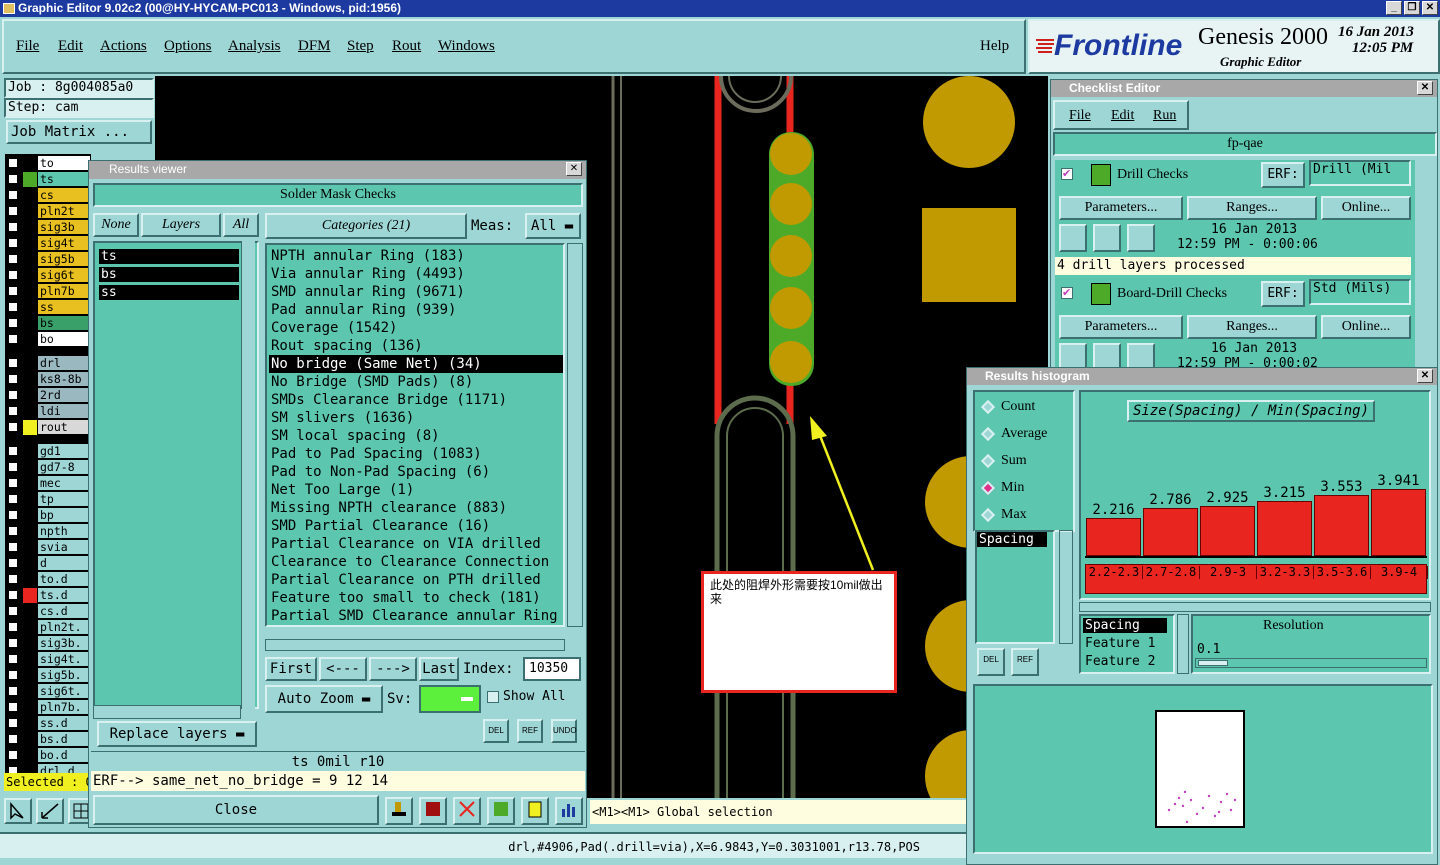  Describe the element at coordinates (1122, 116) in the screenshot. I see `checklist-menu-edit: Edit` at that location.